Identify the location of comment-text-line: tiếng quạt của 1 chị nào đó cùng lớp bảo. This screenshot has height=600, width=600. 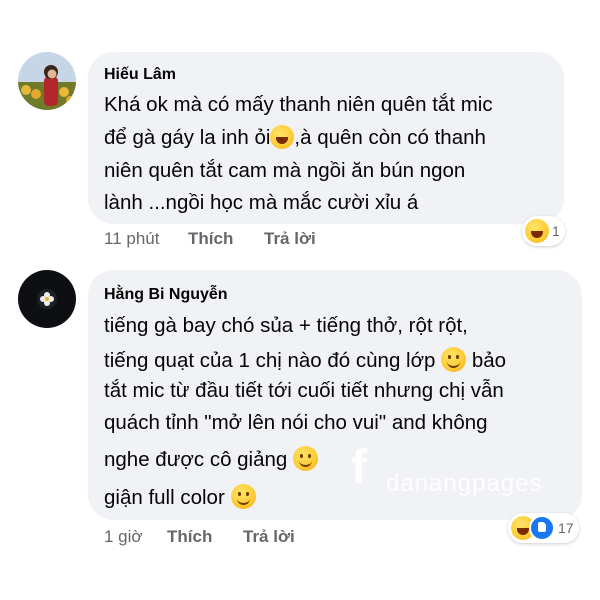
(305, 359).